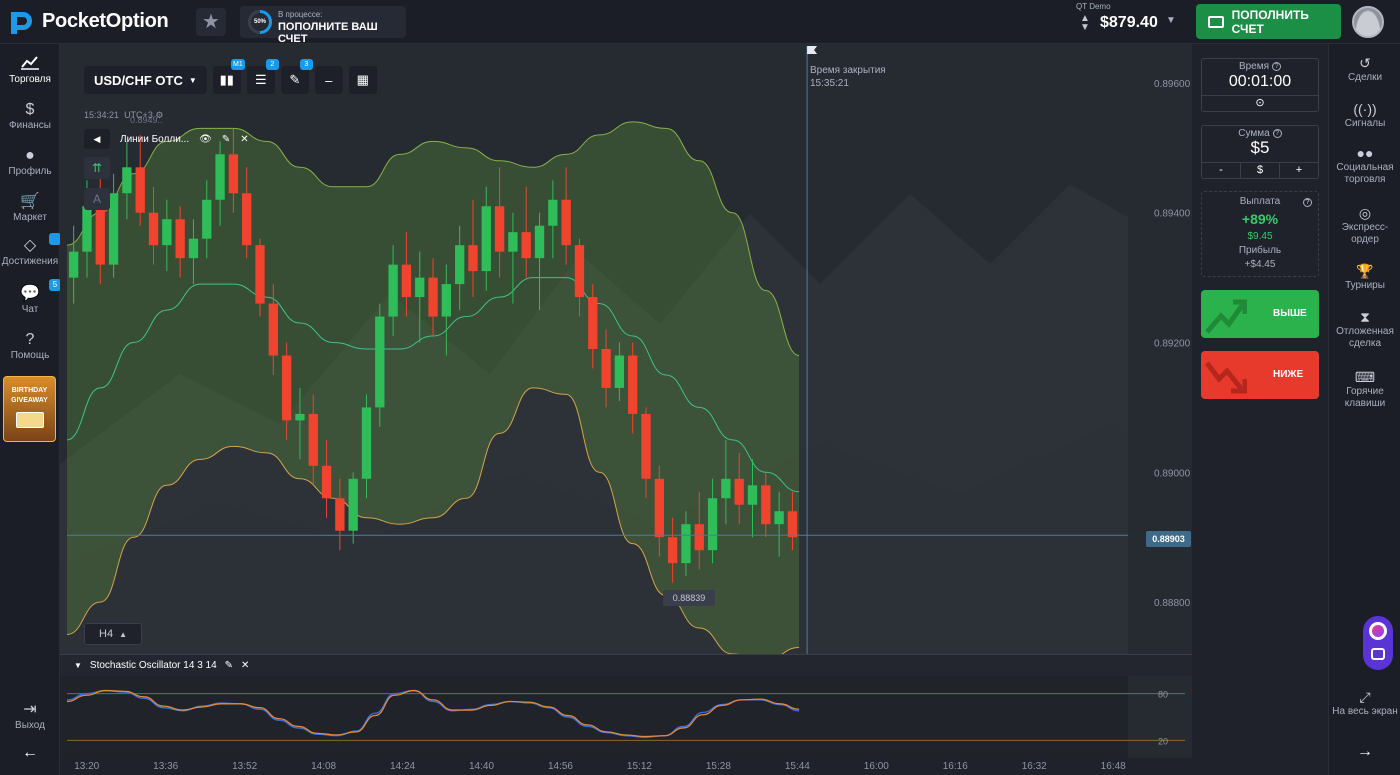 Image resolution: width=1400 pixels, height=775 pixels. What do you see at coordinates (1290, 313) in the screenshot?
I see `higher-label: ВЫШЕ` at bounding box center [1290, 313].